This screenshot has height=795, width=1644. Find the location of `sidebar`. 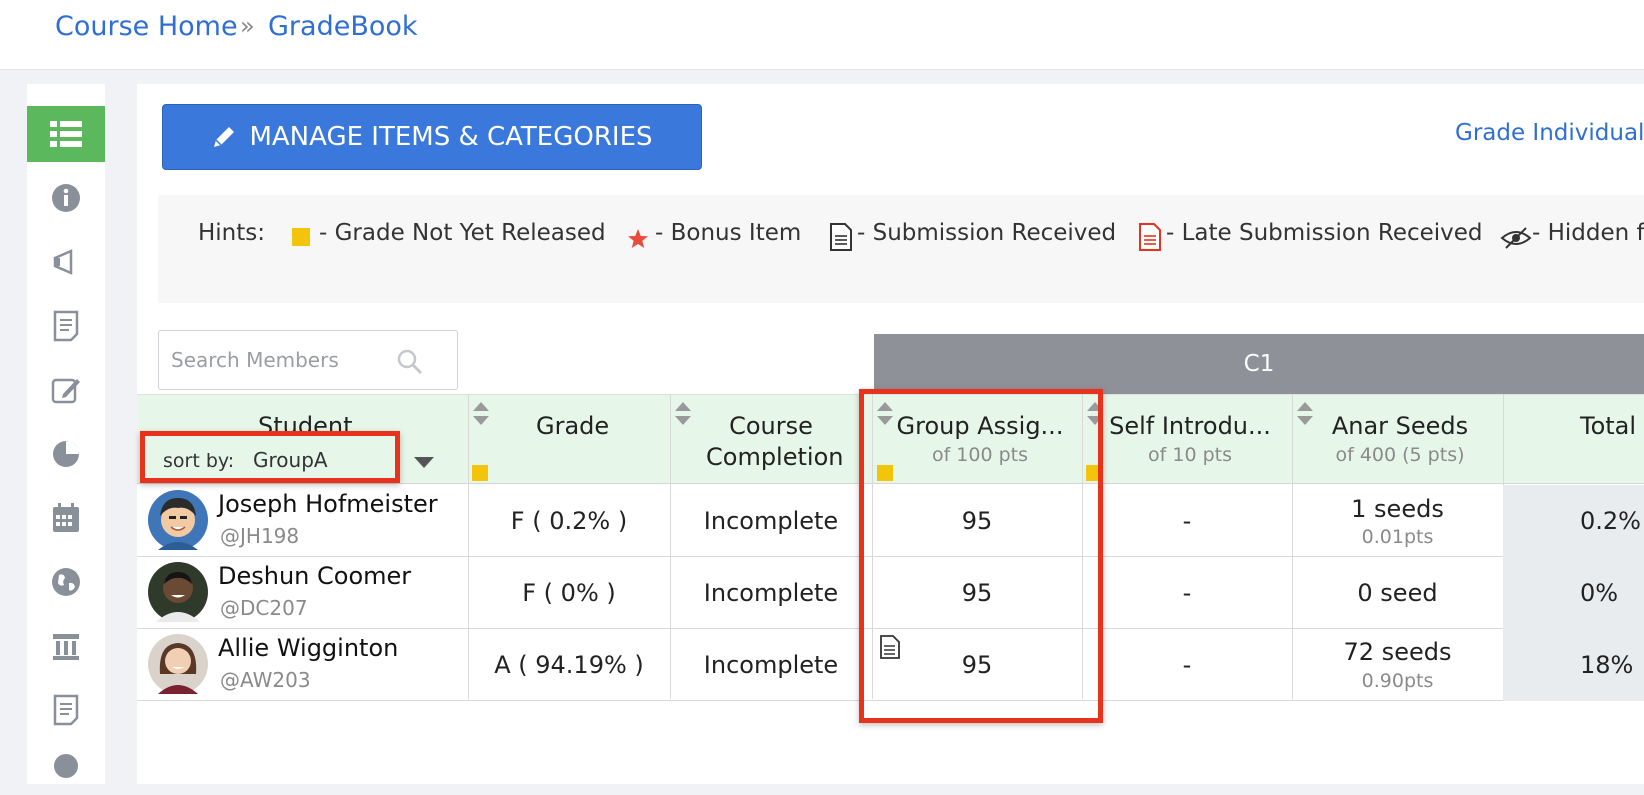

sidebar is located at coordinates (66, 434).